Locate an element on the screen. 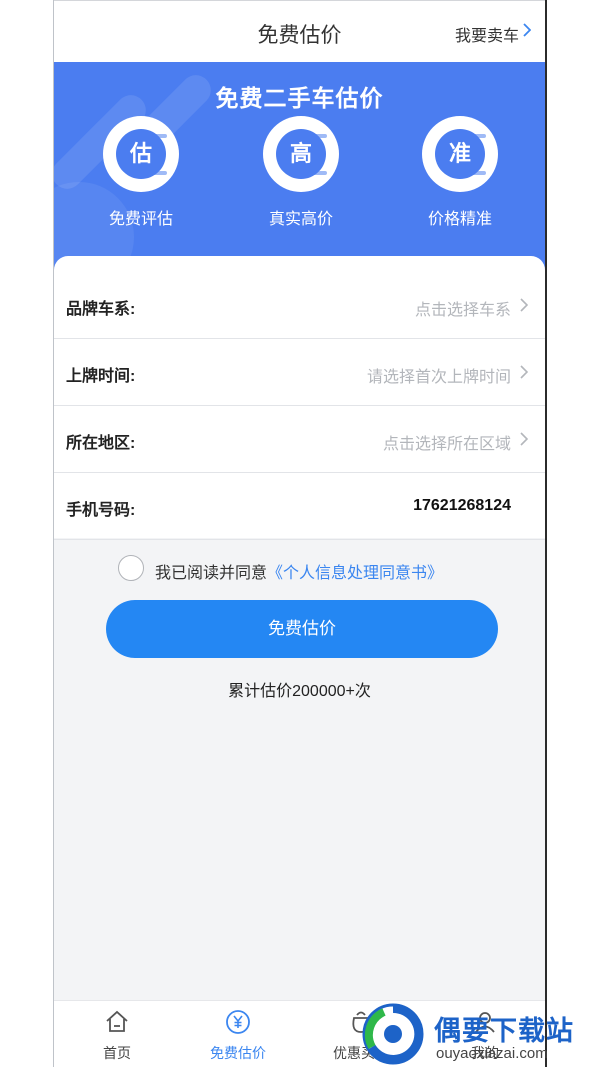 This screenshot has height=1067, width=600. field-label: 所在地区: is located at coordinates (101, 443).